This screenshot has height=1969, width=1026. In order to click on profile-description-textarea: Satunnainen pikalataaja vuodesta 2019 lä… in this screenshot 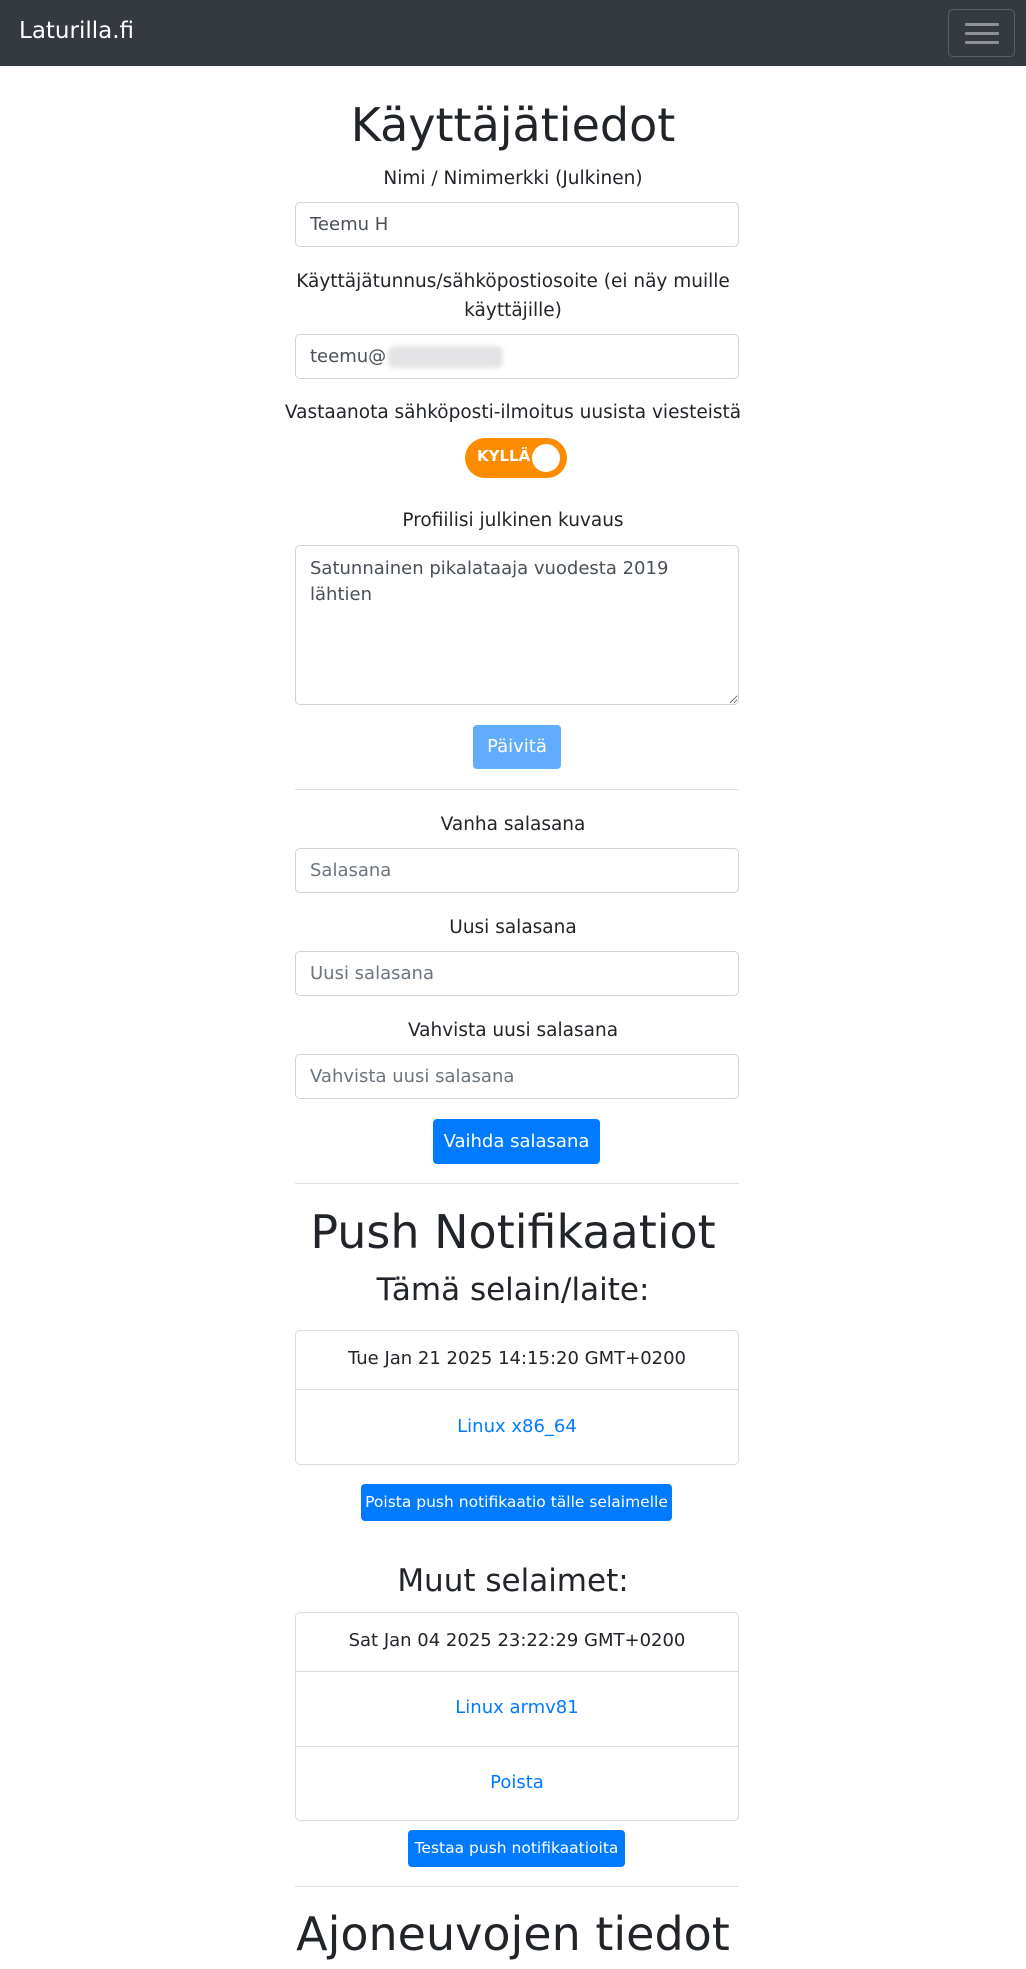, I will do `click(517, 625)`.